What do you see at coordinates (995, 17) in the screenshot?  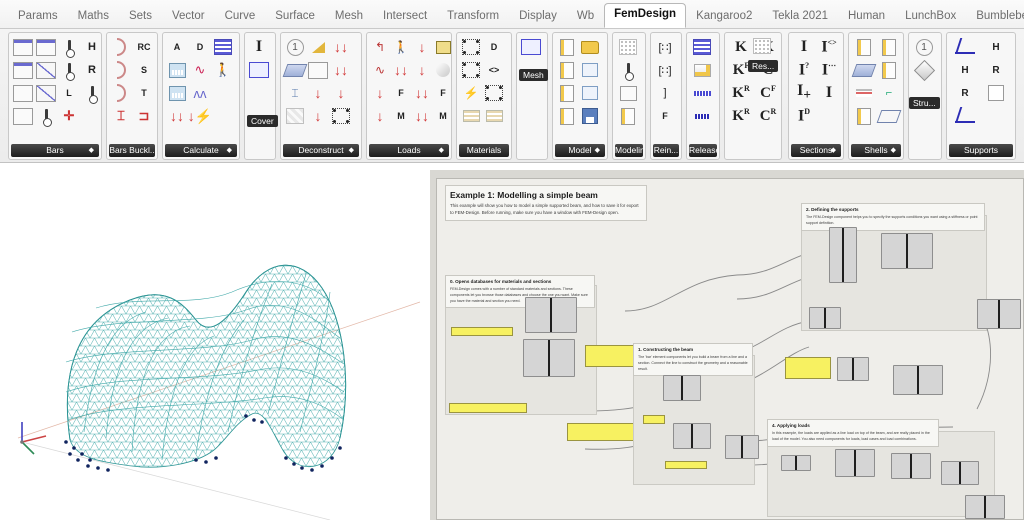 I see `tab-bumblebee: Bumblebee` at bounding box center [995, 17].